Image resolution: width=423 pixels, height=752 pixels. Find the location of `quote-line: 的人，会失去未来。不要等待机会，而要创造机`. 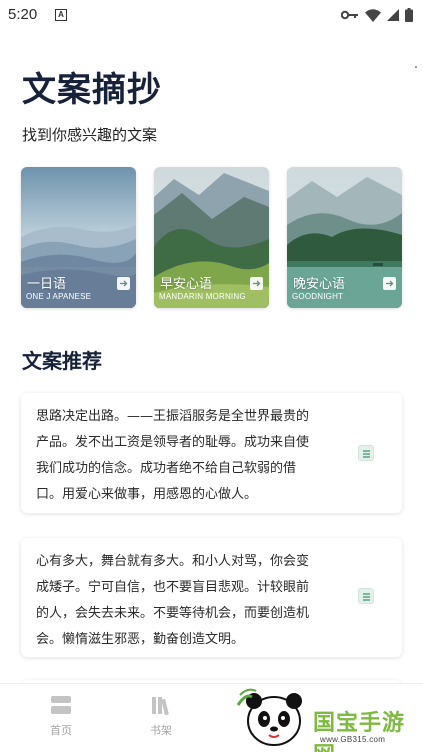

quote-line: 的人，会失去未来。不要等待机会，而要创造机 is located at coordinates (173, 613).